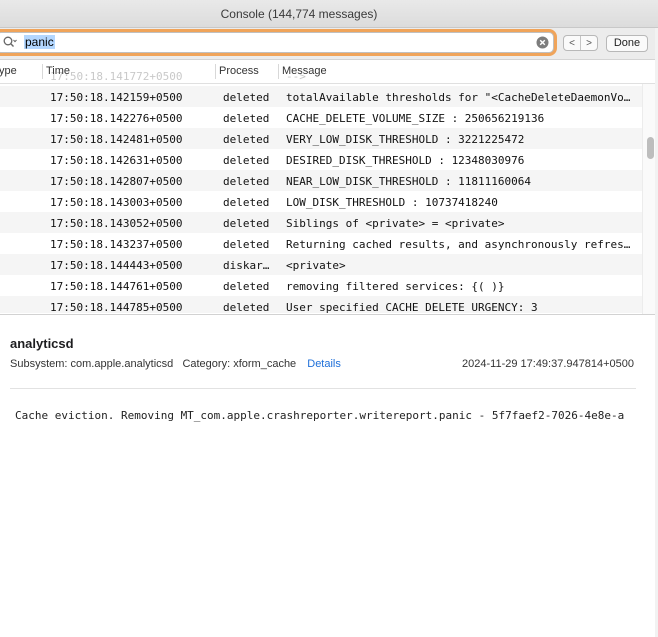 The image size is (658, 637). What do you see at coordinates (116, 139) in the screenshot?
I see `row-time: 17:50:18.142481+0500` at bounding box center [116, 139].